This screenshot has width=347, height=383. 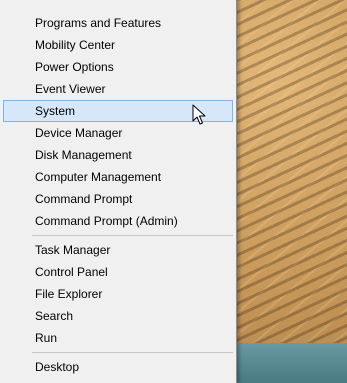 I want to click on menu-item-control-panel: Control Panel, so click(x=118, y=272).